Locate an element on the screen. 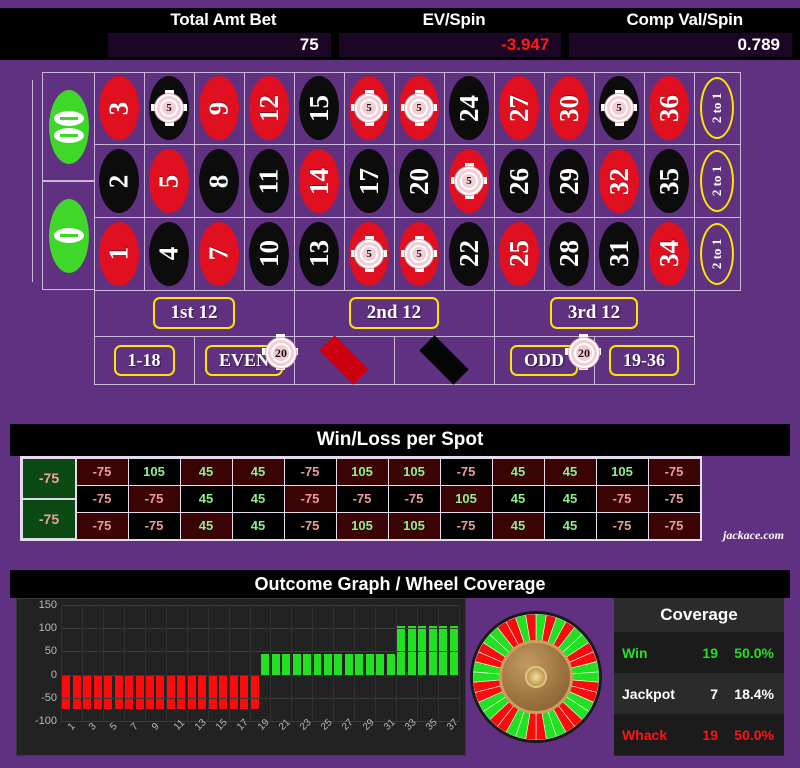  bet-spot-17: 17 is located at coordinates (369, 181).